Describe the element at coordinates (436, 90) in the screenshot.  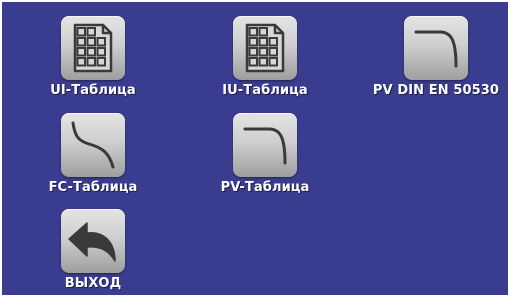
I see `pv-din-en-50530-label: PV DIN EN 50530` at that location.